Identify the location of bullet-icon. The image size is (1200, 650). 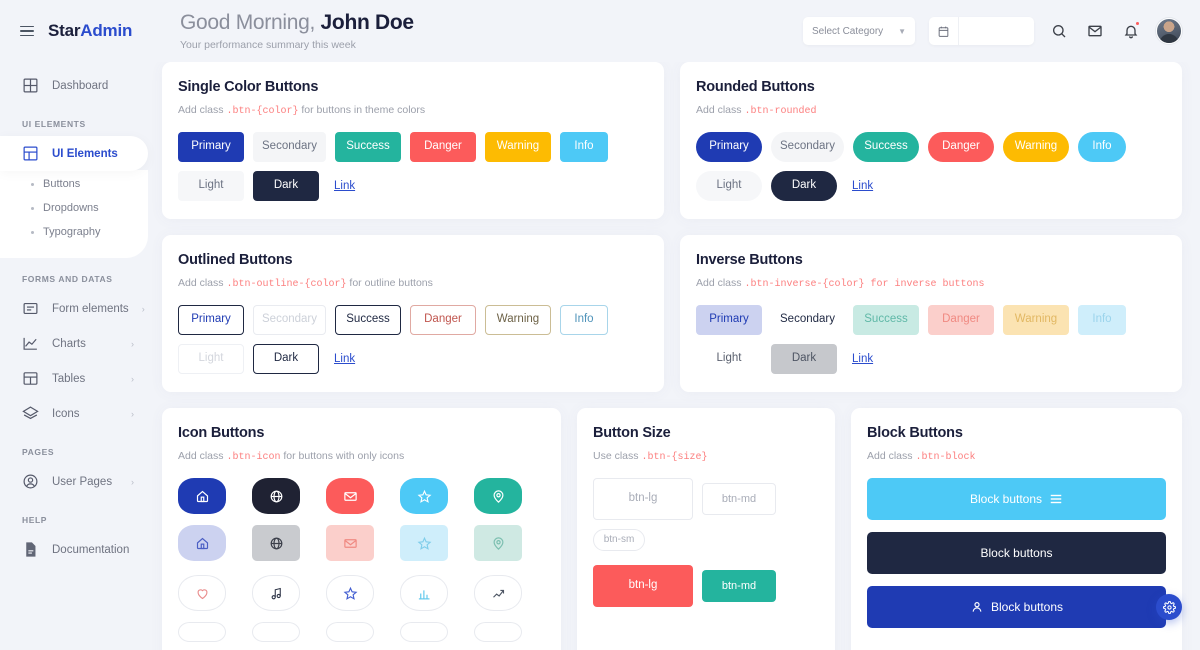
(32, 232).